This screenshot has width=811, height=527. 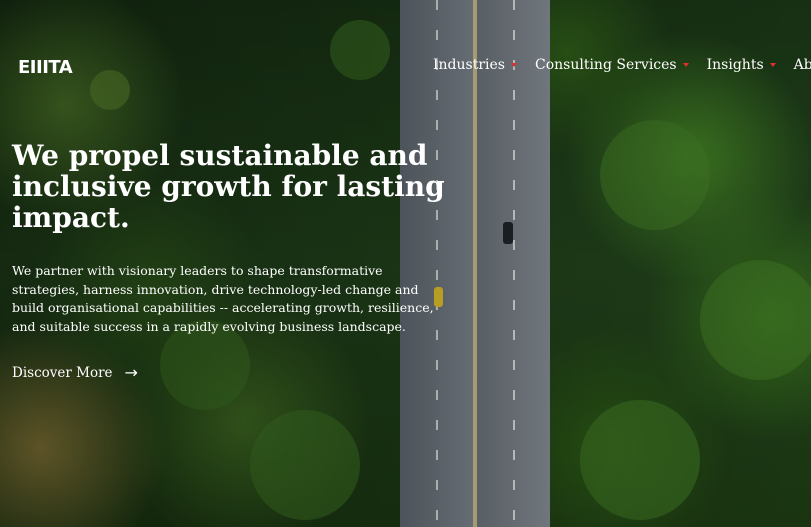 I want to click on discover-more-label: Discover More, so click(x=62, y=372).